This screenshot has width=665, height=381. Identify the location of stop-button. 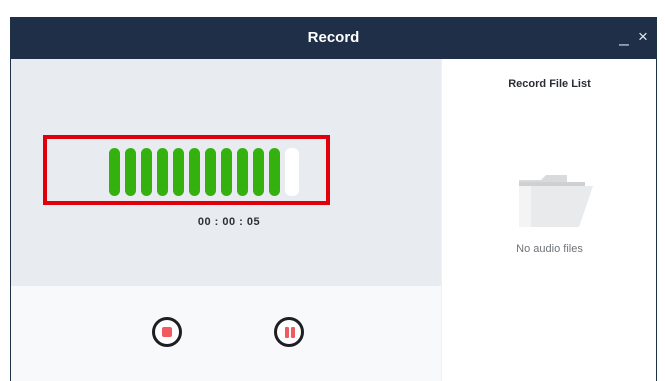
(167, 332).